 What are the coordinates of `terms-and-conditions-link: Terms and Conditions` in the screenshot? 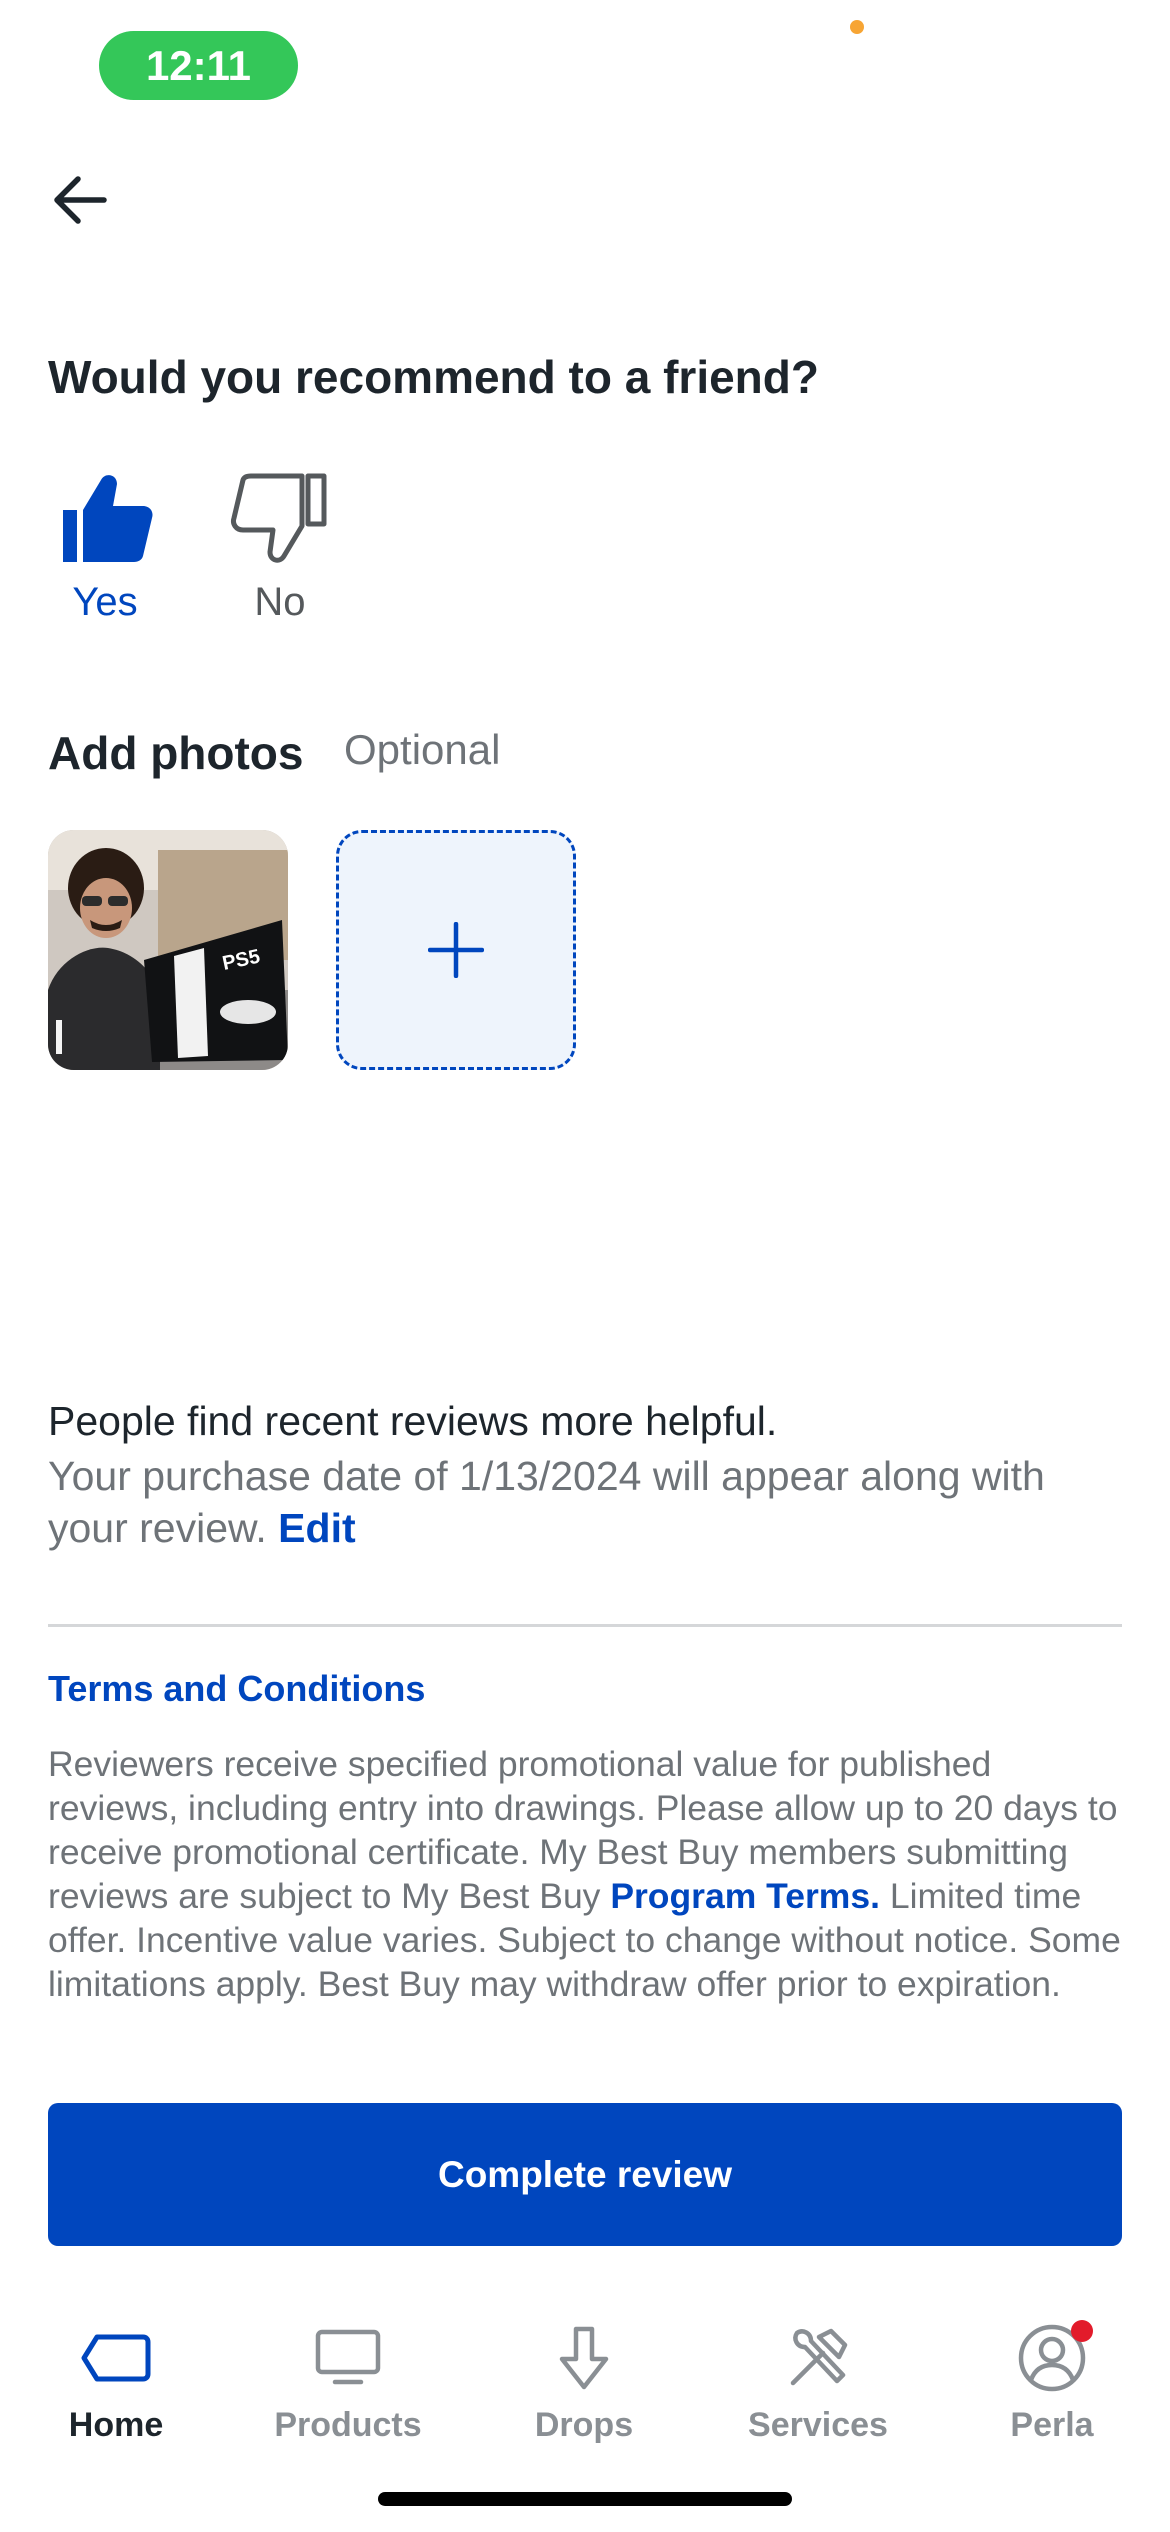 It's located at (236, 1689).